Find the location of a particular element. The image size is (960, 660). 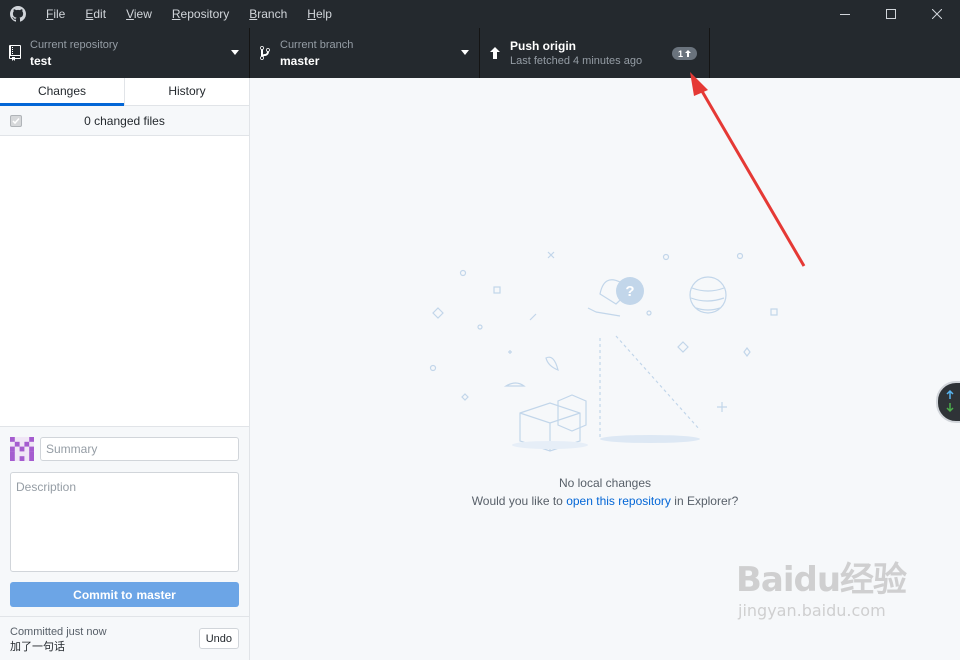

branch-icon is located at coordinates (265, 53).